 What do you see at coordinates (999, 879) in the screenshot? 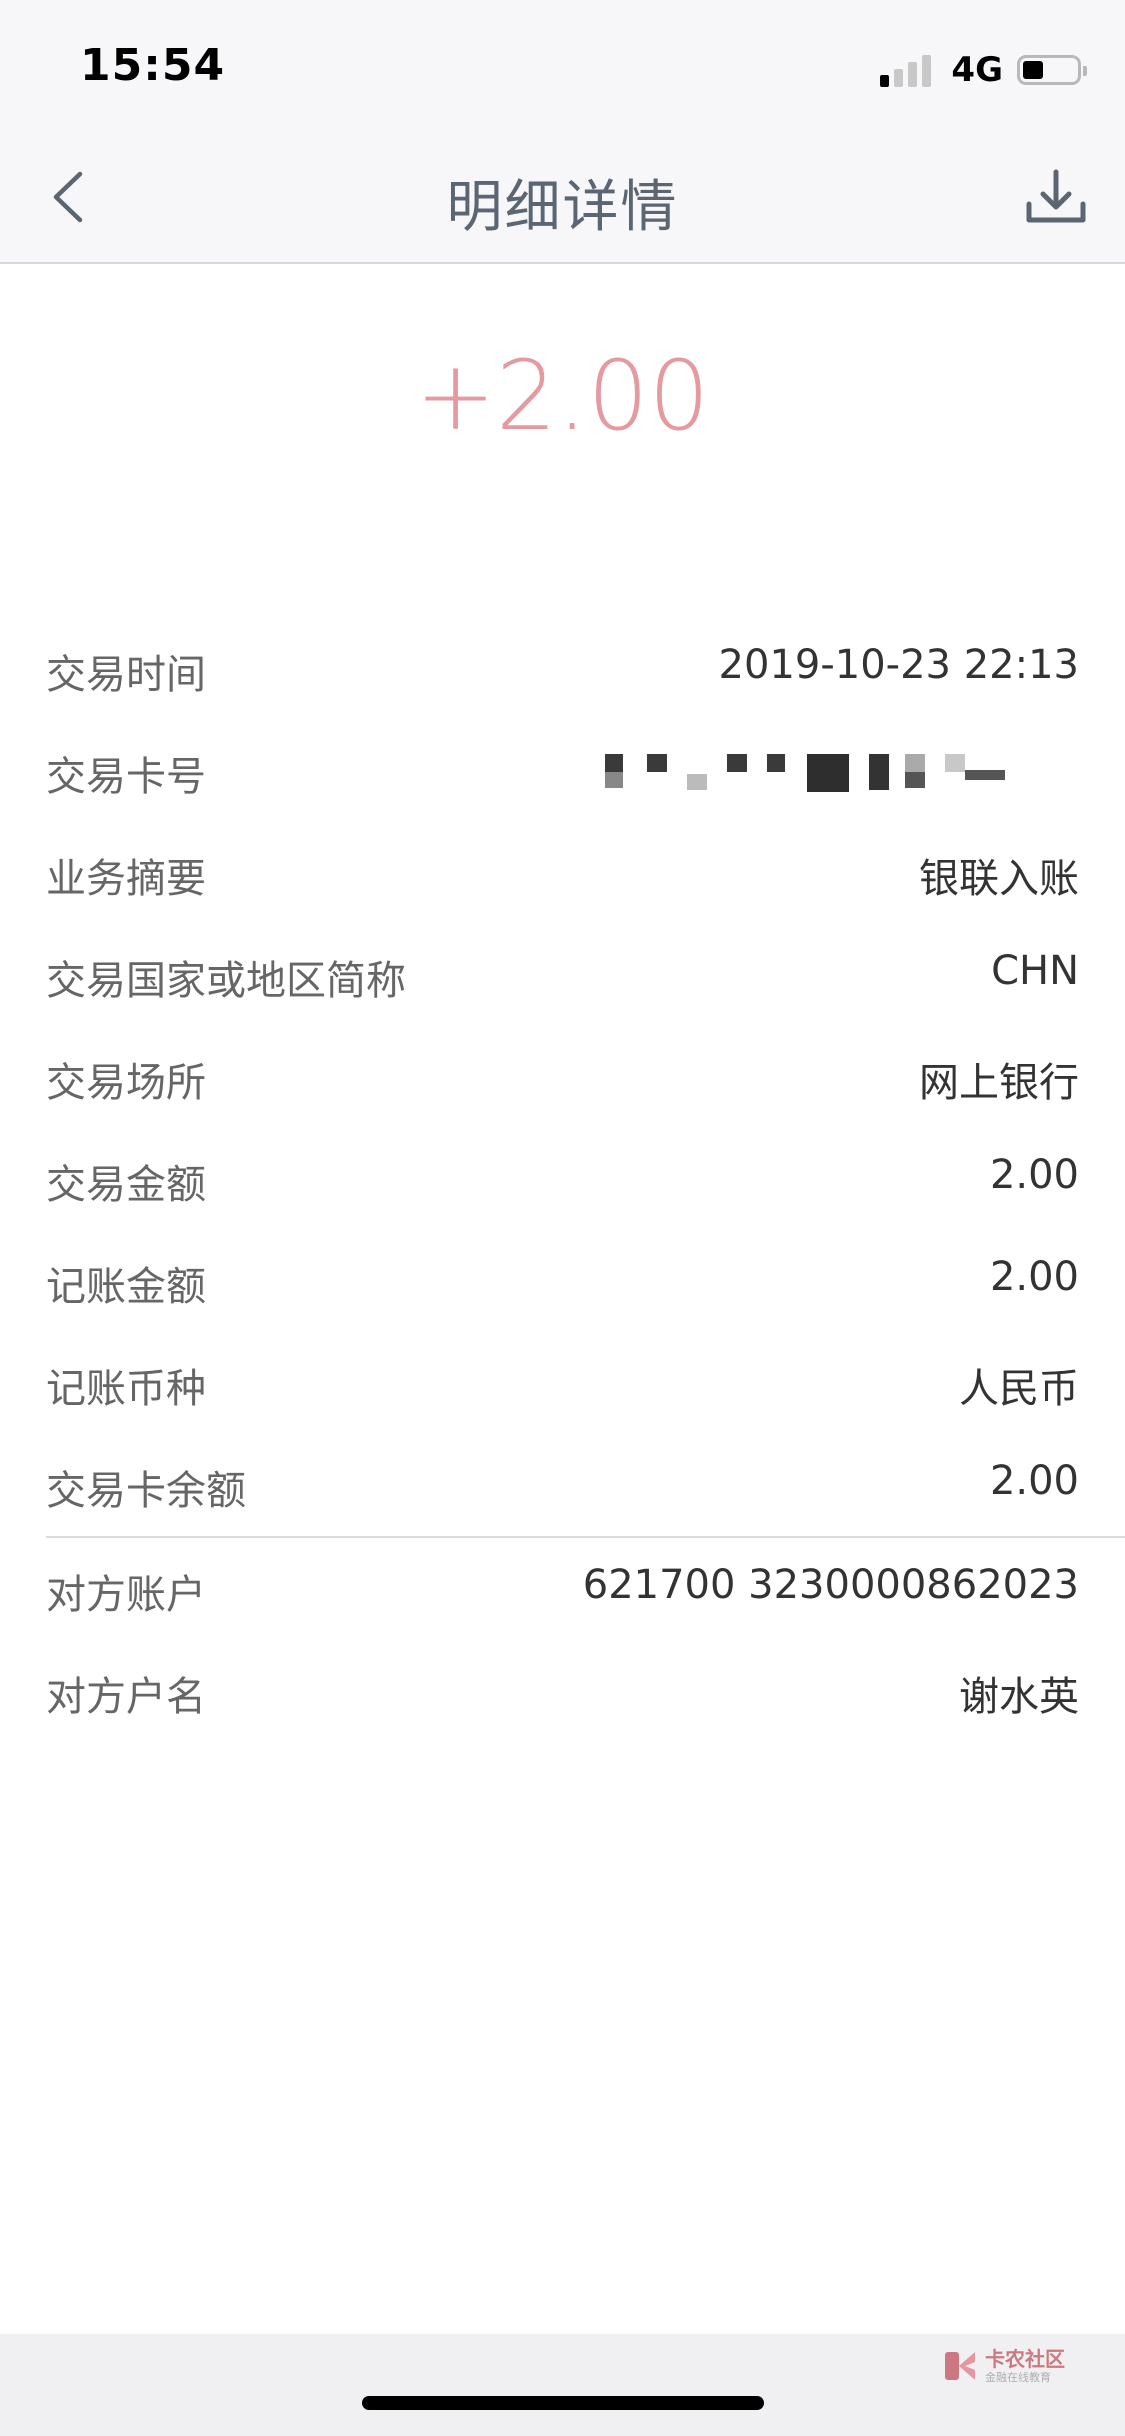
I see `detail-value: 银联入账` at bounding box center [999, 879].